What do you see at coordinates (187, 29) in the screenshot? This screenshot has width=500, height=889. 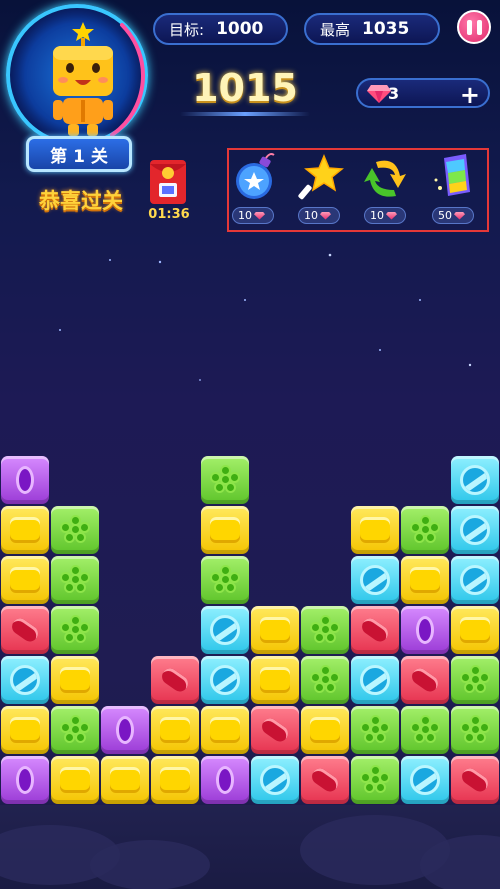 I see `goal-label: 目标:` at bounding box center [187, 29].